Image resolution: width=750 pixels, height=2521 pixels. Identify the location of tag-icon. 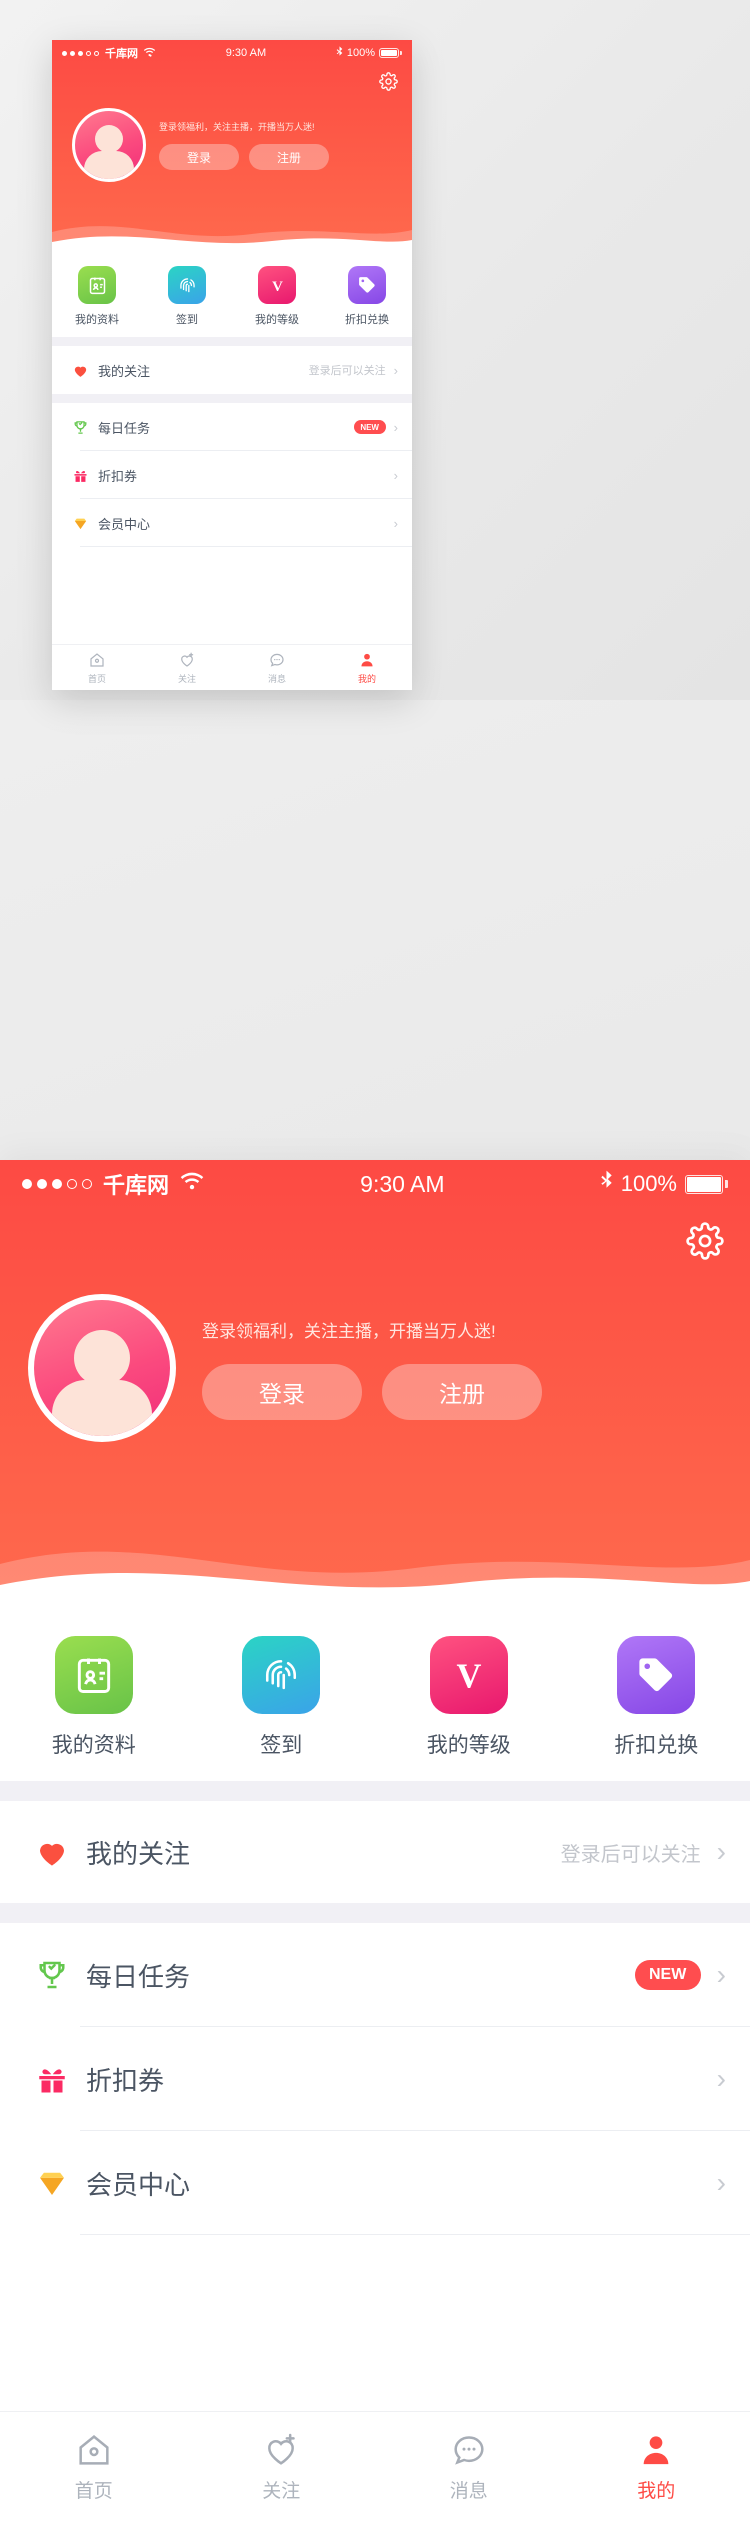
(367, 285).